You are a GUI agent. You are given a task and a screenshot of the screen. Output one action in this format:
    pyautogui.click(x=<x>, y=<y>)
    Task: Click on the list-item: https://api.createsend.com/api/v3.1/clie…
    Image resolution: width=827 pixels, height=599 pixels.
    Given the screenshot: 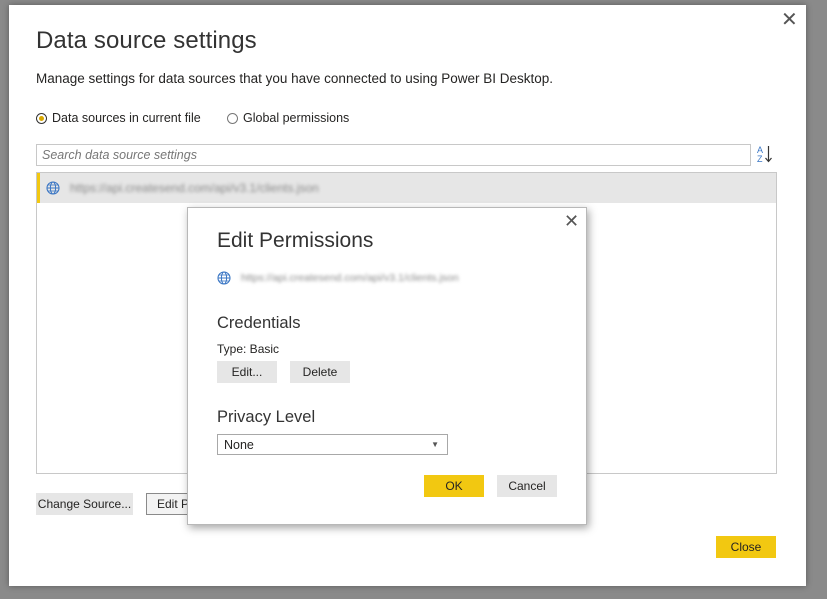 What is the action you would take?
    pyautogui.click(x=406, y=188)
    